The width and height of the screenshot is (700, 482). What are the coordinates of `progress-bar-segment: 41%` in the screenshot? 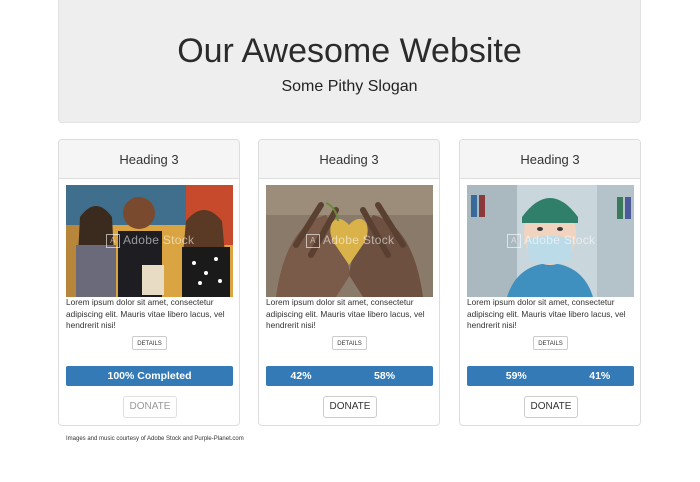 It's located at (599, 376).